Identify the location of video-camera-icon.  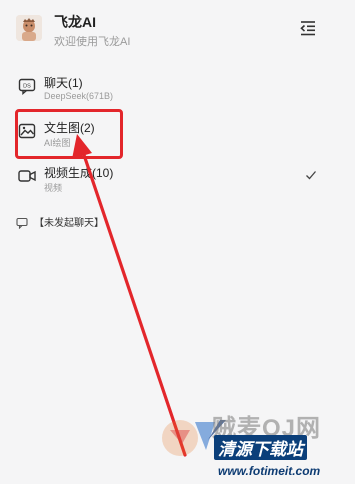
(27, 176).